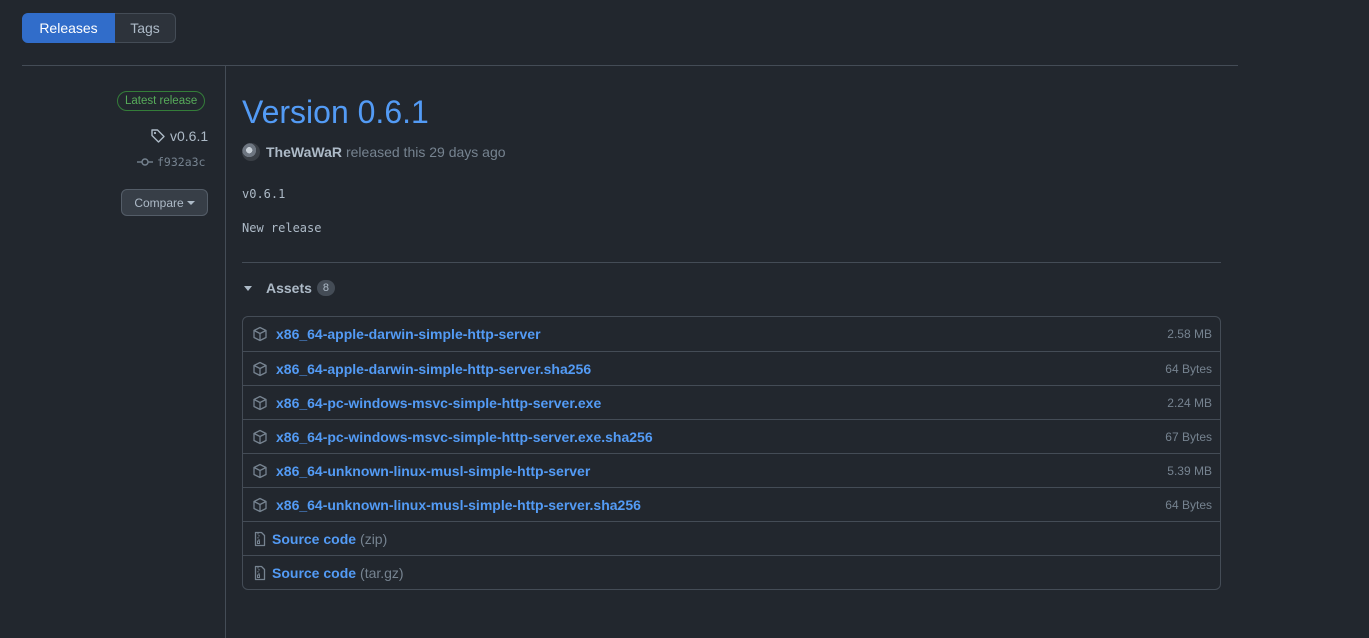  I want to click on assets-title: Assets, so click(289, 288).